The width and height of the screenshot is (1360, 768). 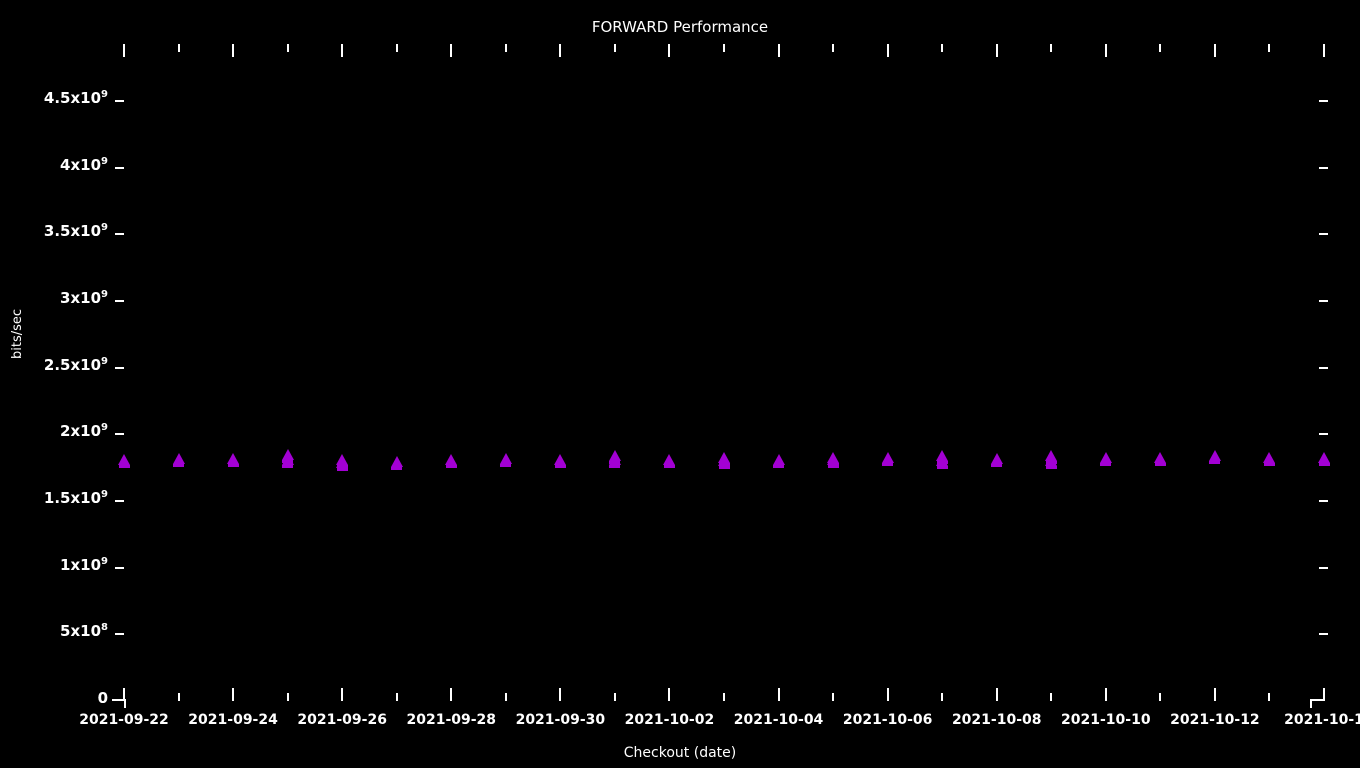 What do you see at coordinates (1311, 703) in the screenshot?
I see `axis-corner-bottom-right-stem` at bounding box center [1311, 703].